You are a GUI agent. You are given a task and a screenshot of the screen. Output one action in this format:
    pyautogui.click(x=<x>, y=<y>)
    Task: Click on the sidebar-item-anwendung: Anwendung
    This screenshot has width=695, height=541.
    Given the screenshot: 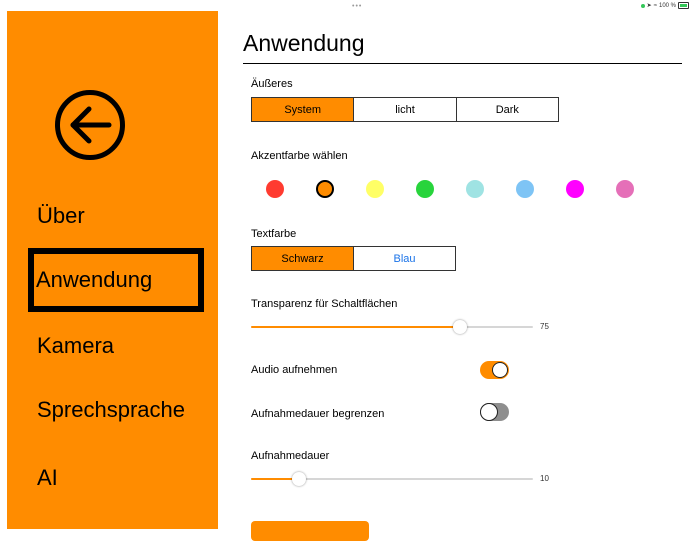 What is the action you would take?
    pyautogui.click(x=116, y=280)
    